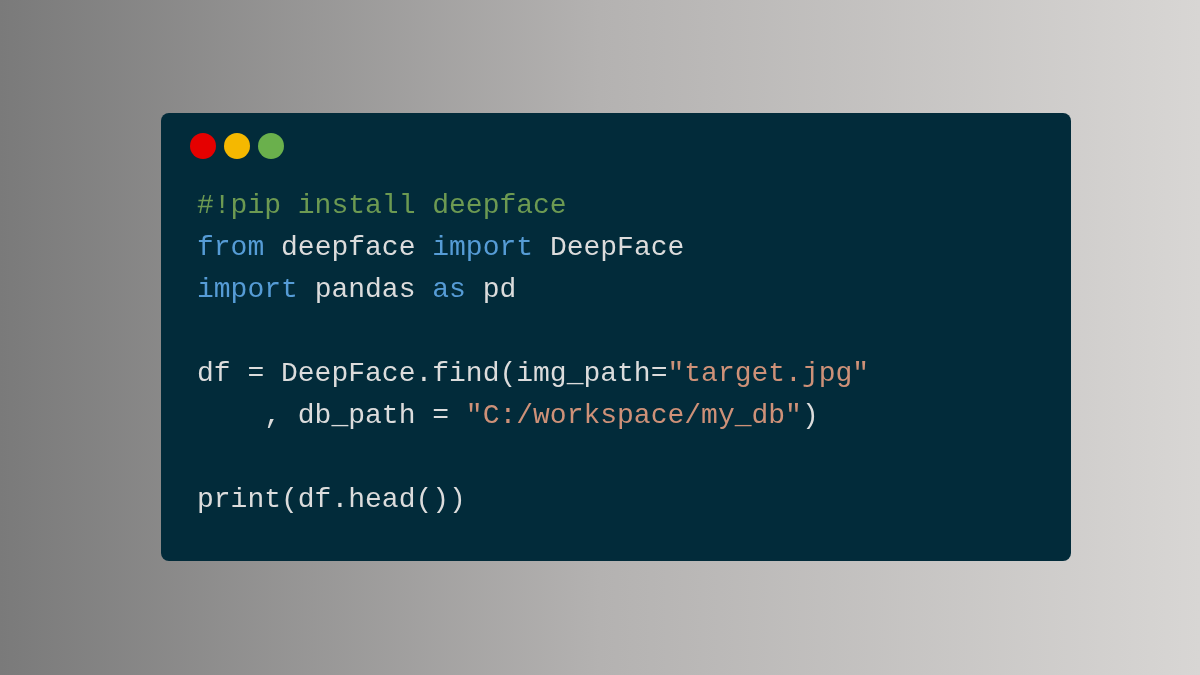  I want to click on code-line: from deepface import DeepFace, so click(441, 248).